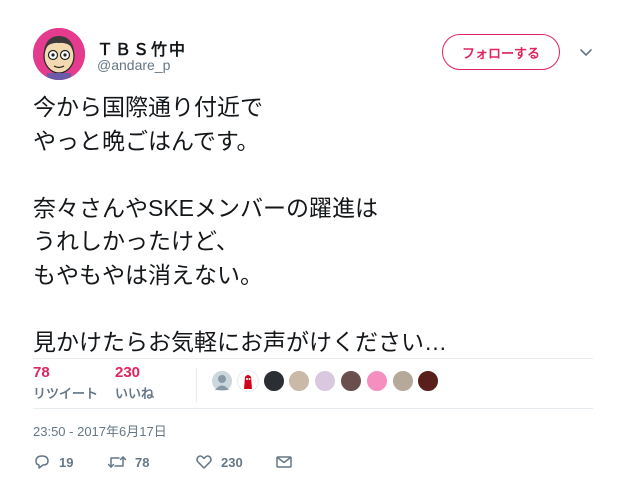  I want to click on tweet-line: もやもやは消えない。, so click(148, 274).